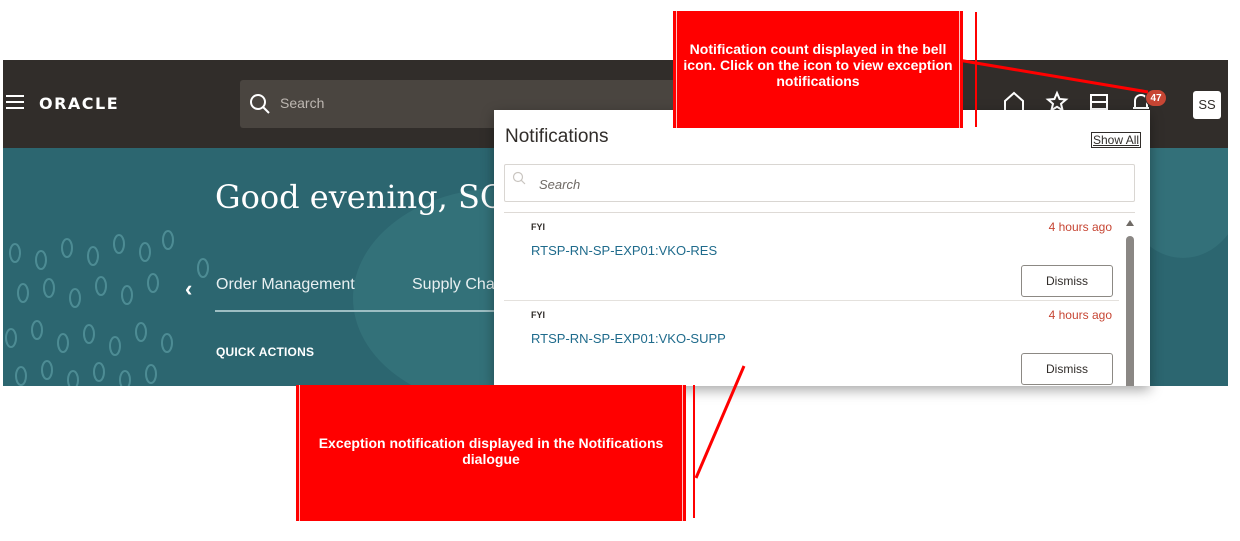 This screenshot has height=541, width=1240. Describe the element at coordinates (302, 103) in the screenshot. I see `search-placeholder: Search` at that location.